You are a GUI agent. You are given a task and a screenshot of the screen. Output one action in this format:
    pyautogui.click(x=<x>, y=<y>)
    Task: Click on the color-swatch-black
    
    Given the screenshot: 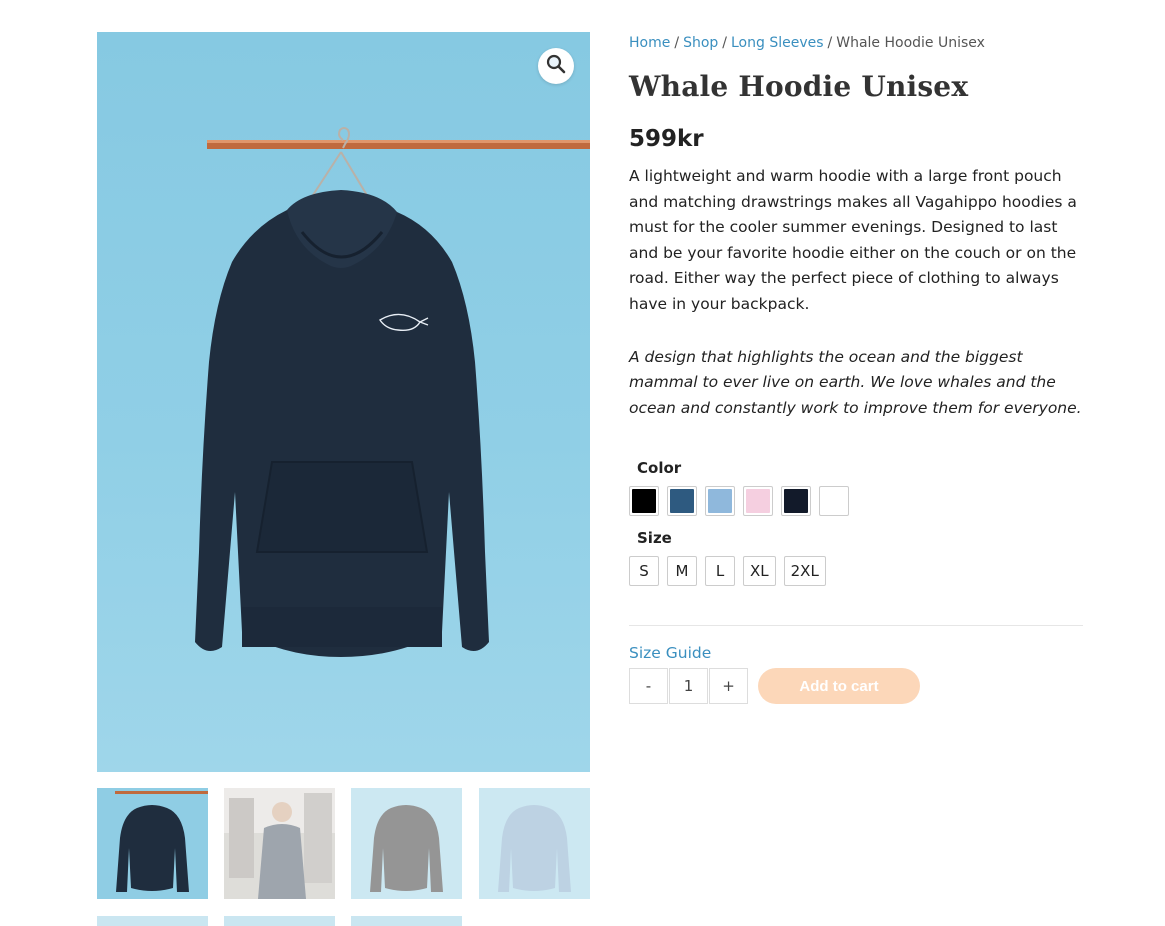 What is the action you would take?
    pyautogui.click(x=644, y=501)
    